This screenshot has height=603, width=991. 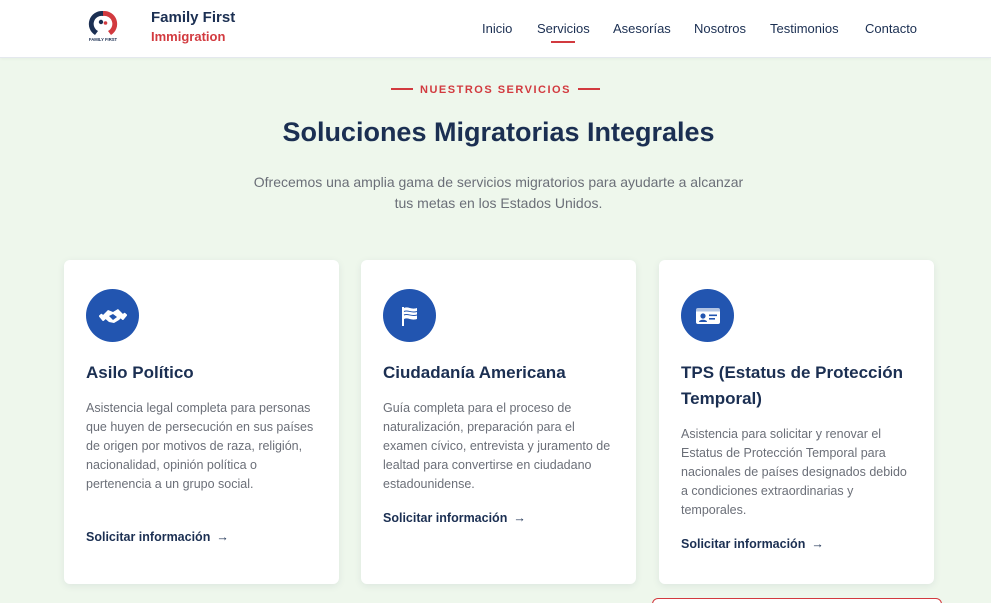 I want to click on nav-asesorias: Asesorías, so click(x=642, y=28).